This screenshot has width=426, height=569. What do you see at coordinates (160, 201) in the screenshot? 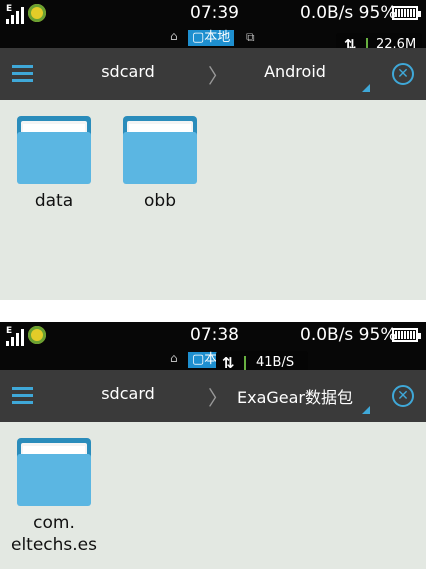
I see `folder-label: obb` at bounding box center [160, 201].